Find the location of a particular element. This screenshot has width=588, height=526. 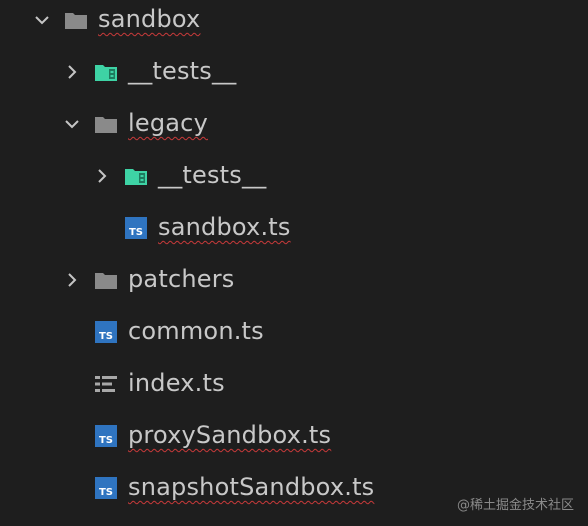

tree-item-patchers-folder: patchers is located at coordinates (294, 280).